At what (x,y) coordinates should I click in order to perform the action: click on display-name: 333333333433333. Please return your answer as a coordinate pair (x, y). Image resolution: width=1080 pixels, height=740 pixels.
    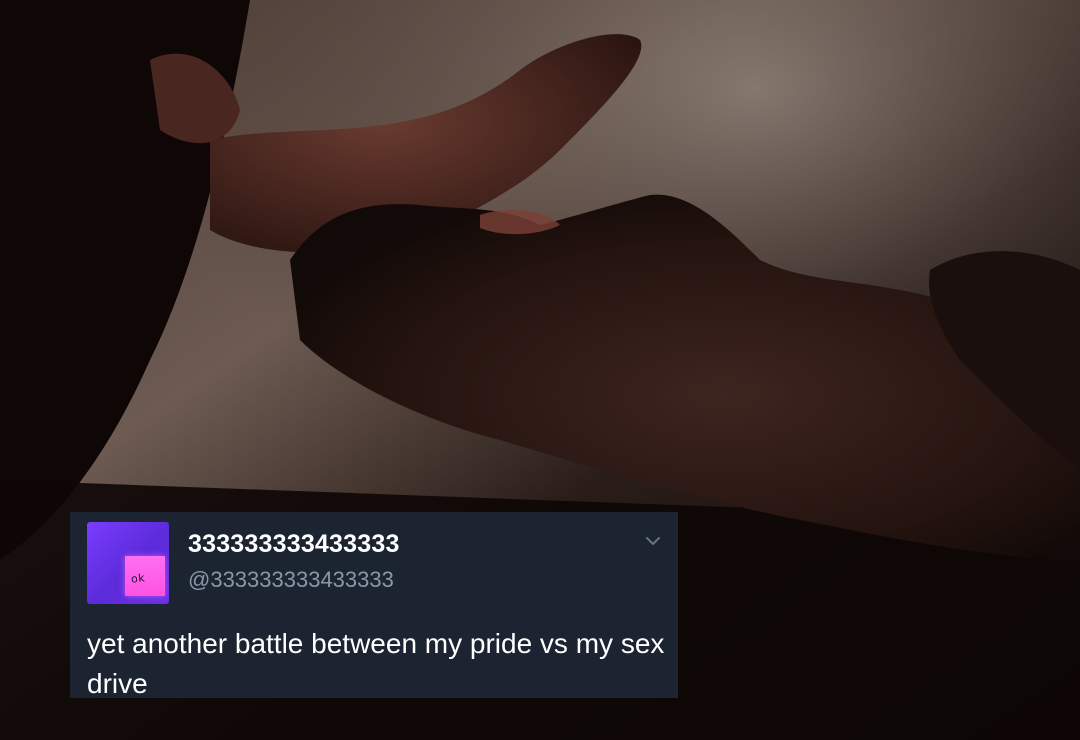
    Looking at the image, I should click on (294, 544).